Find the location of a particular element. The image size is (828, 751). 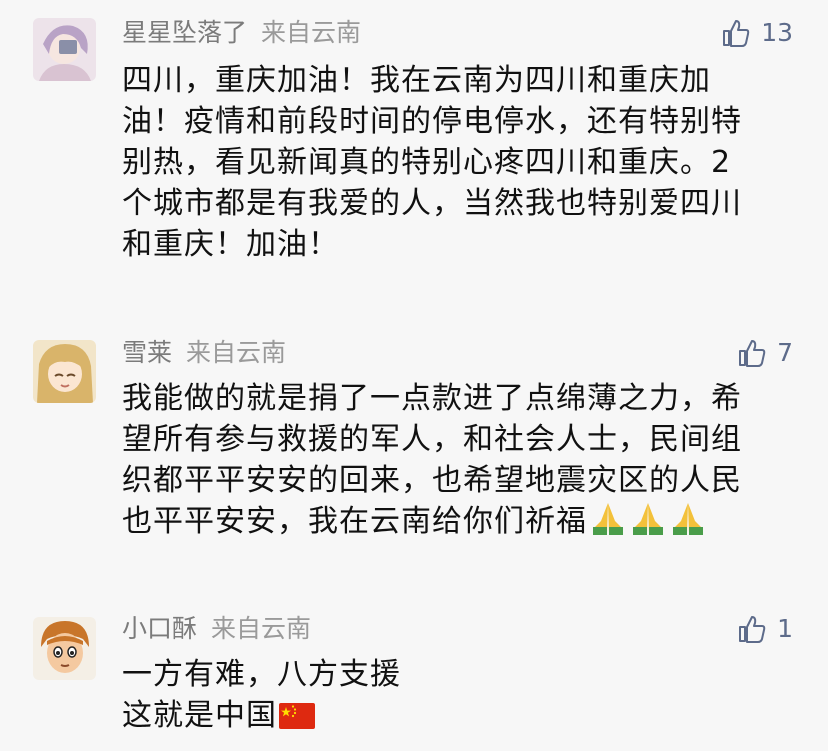

comment-line-text: 也平平安安，我在云南给你们祈福 is located at coordinates (354, 521).